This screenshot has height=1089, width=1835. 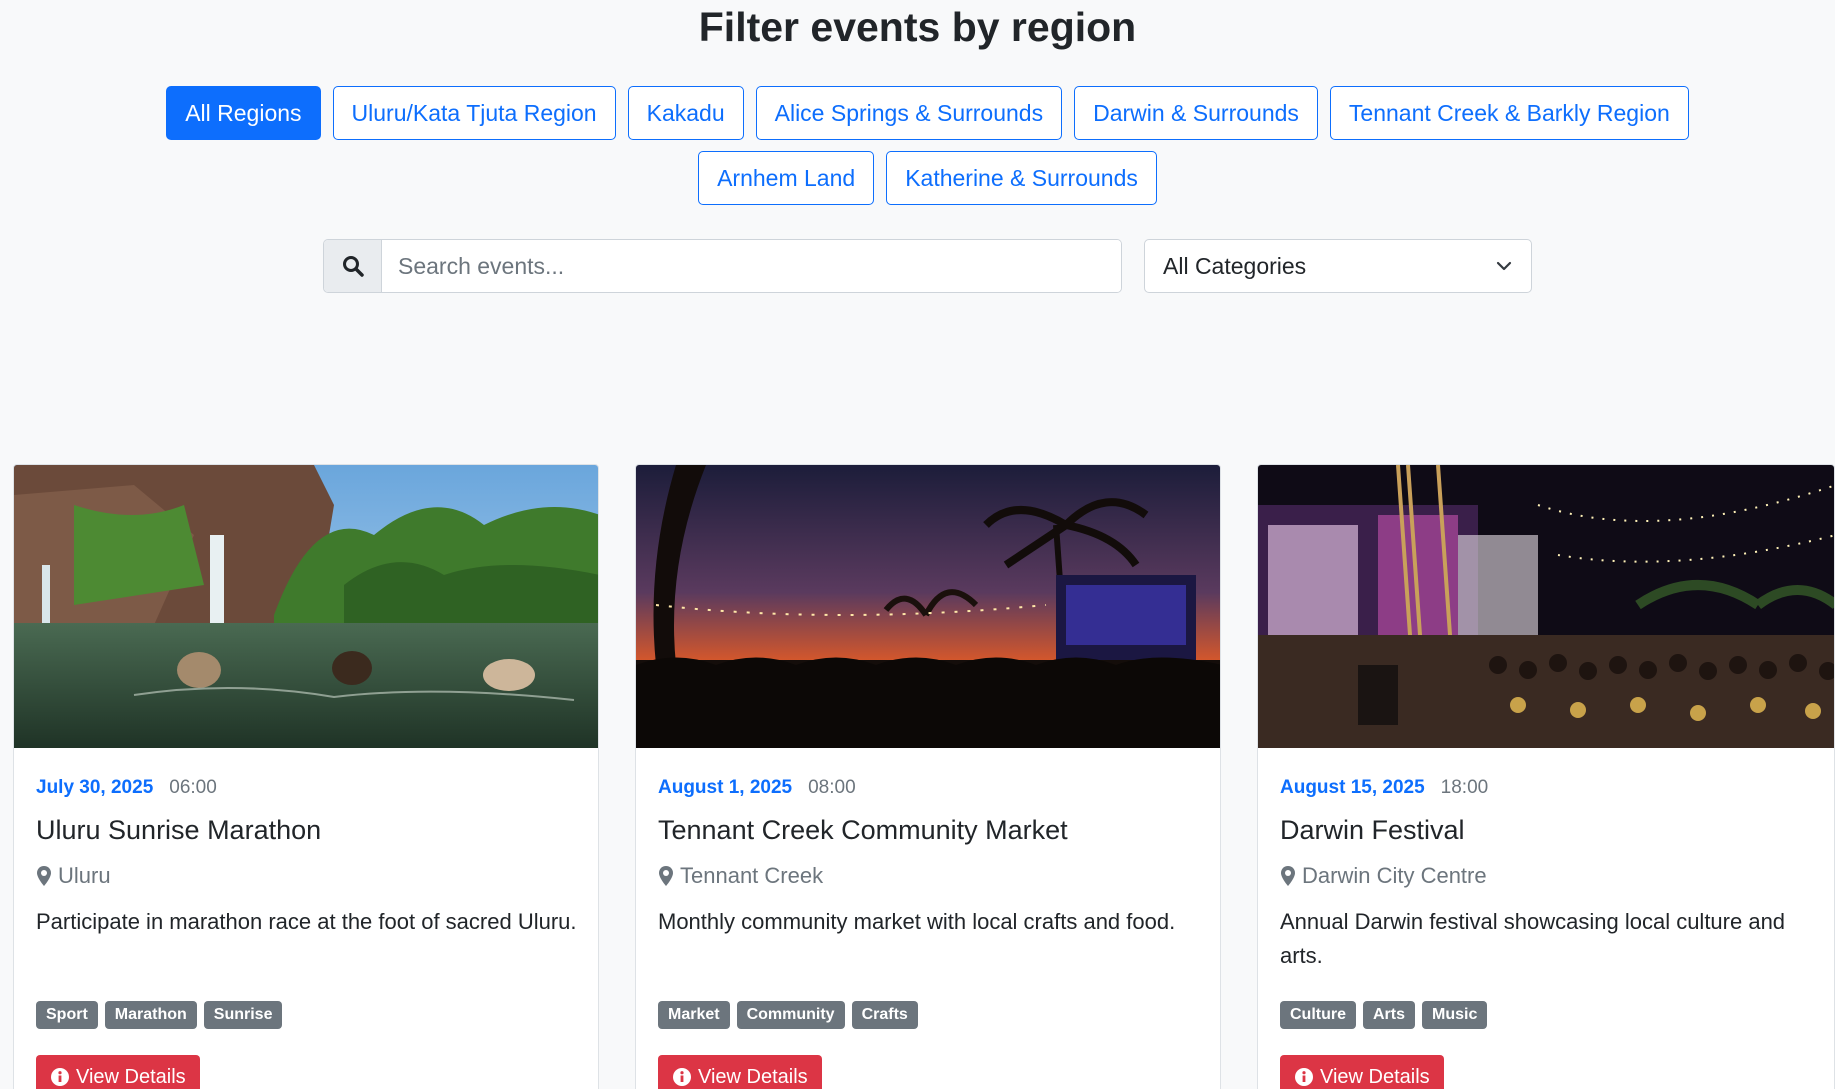 I want to click on event-location-text: Darwin City Centre, so click(x=1394, y=875).